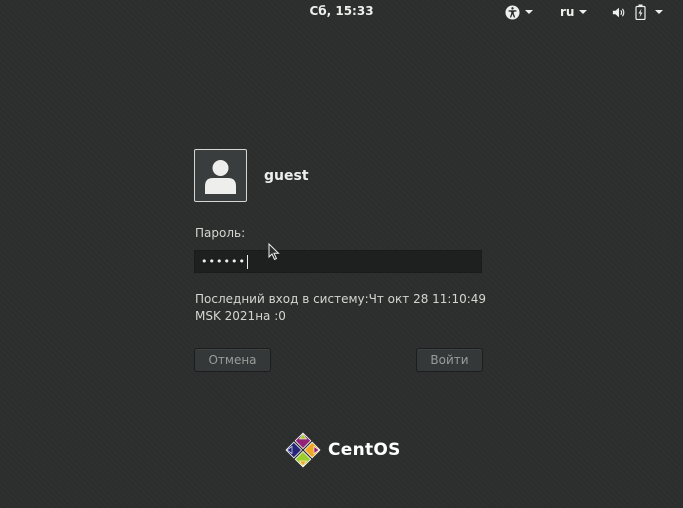 This screenshot has width=683, height=508. Describe the element at coordinates (449, 360) in the screenshot. I see `login-button: Войти` at that location.